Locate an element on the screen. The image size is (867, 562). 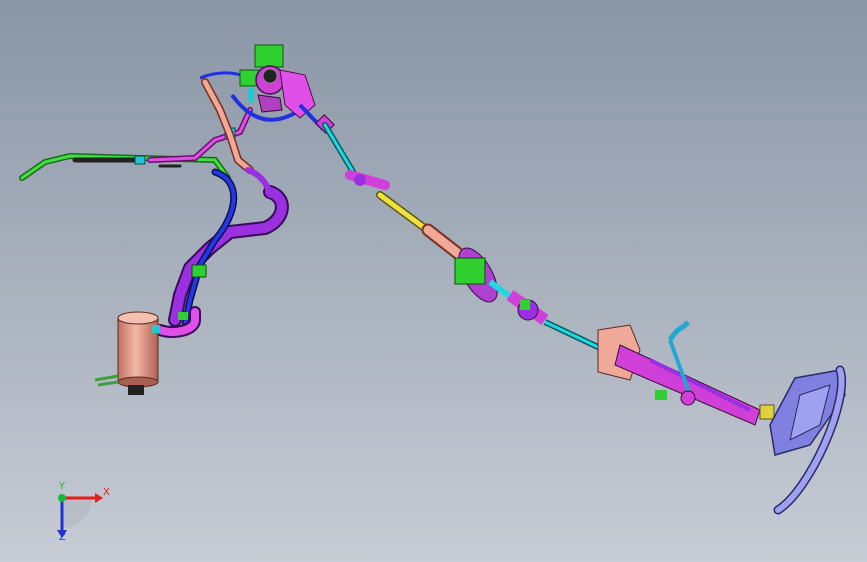
y-axis-label: Y is located at coordinates (62, 486).